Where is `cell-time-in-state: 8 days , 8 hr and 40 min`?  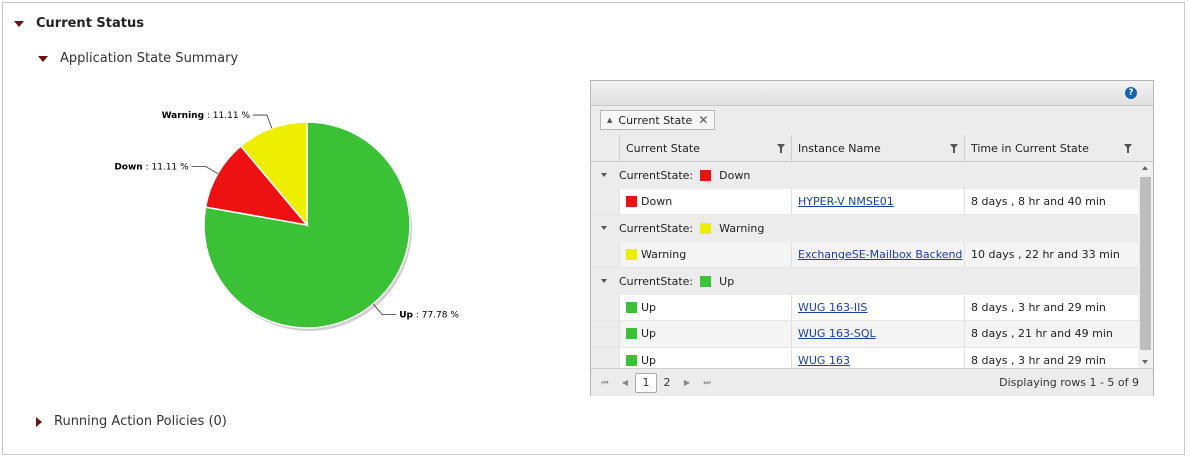 cell-time-in-state: 8 days , 8 hr and 40 min is located at coordinates (1051, 201).